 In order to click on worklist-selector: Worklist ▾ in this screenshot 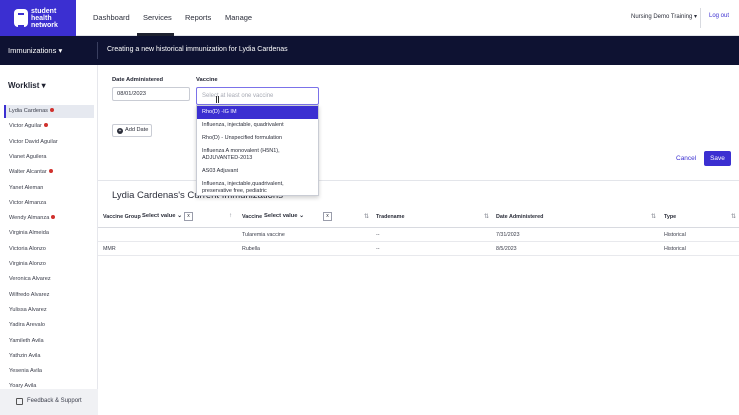, I will do `click(27, 85)`.